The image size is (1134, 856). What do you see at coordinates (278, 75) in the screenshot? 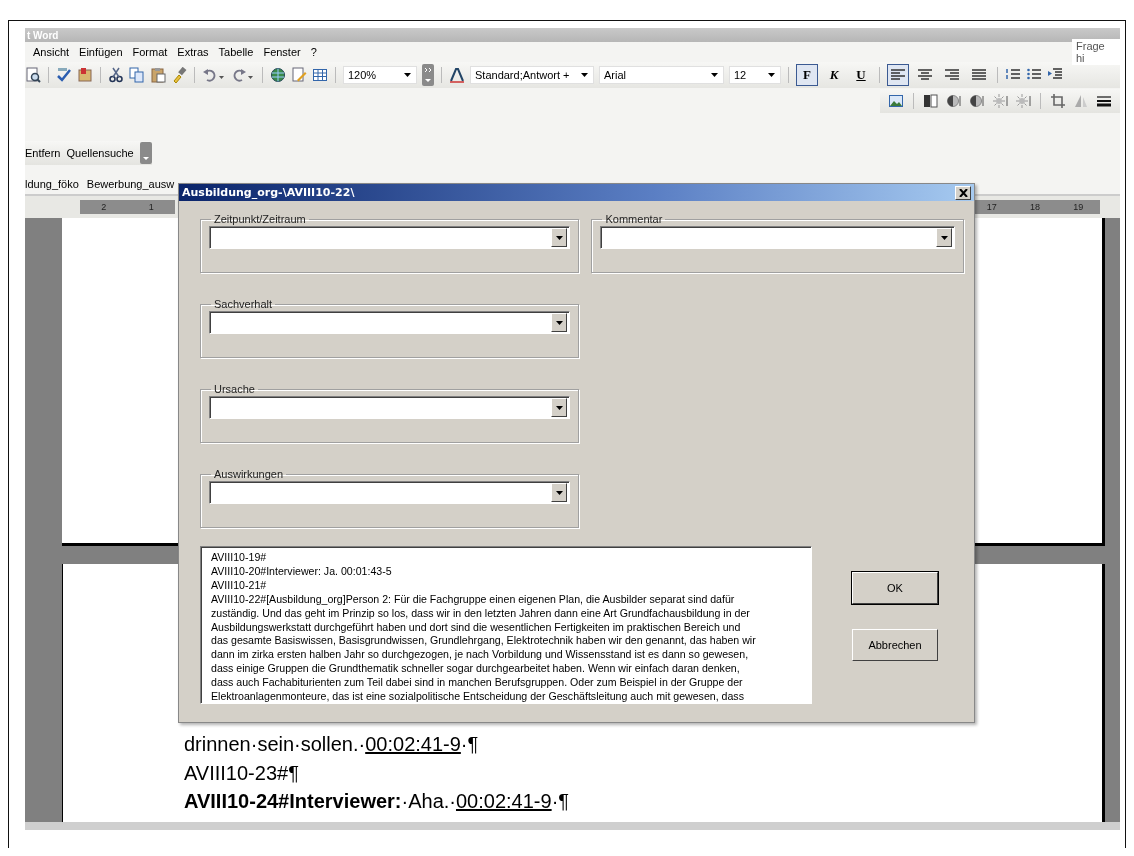
I see `globe-icon` at bounding box center [278, 75].